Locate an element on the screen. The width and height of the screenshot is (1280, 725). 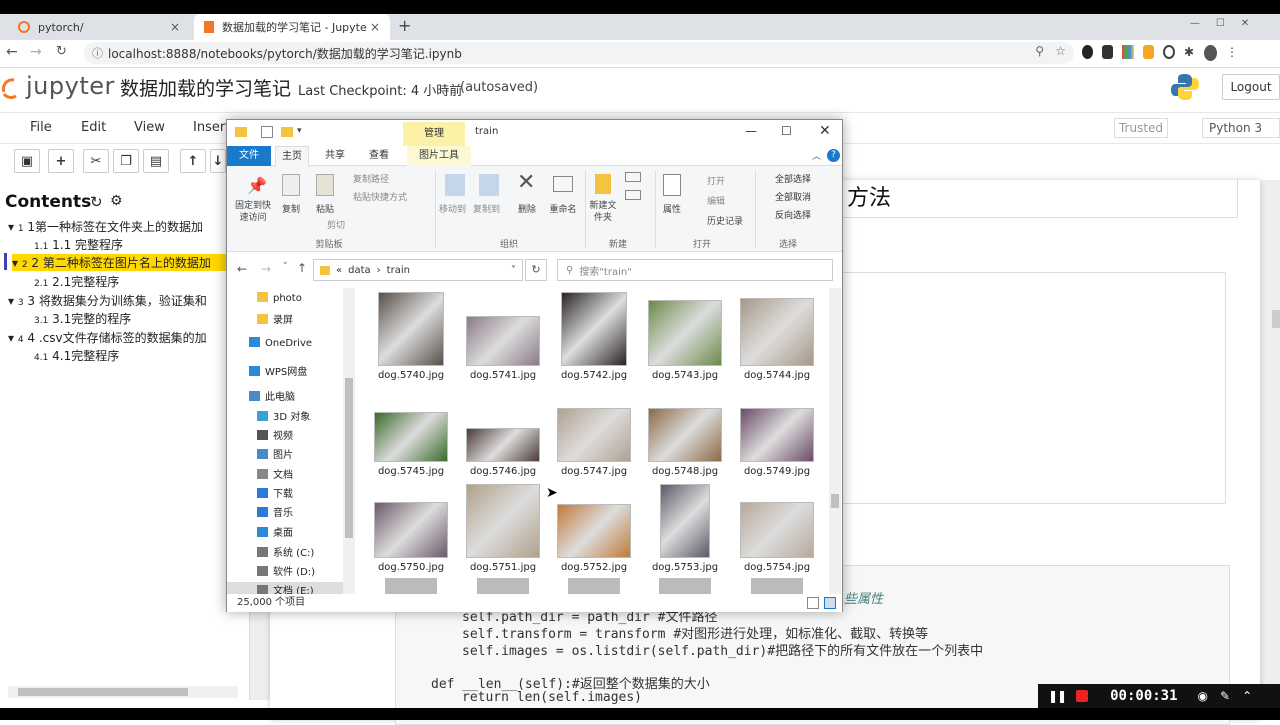
markdown-cell: 方法 is located at coordinates (1029, 198).